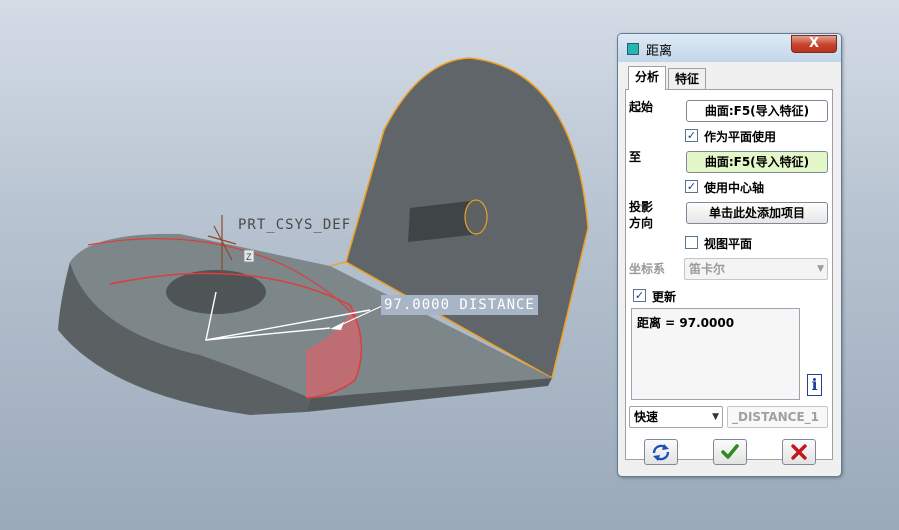  What do you see at coordinates (647, 78) in the screenshot?
I see `tab-analysis: 分析` at bounding box center [647, 78].